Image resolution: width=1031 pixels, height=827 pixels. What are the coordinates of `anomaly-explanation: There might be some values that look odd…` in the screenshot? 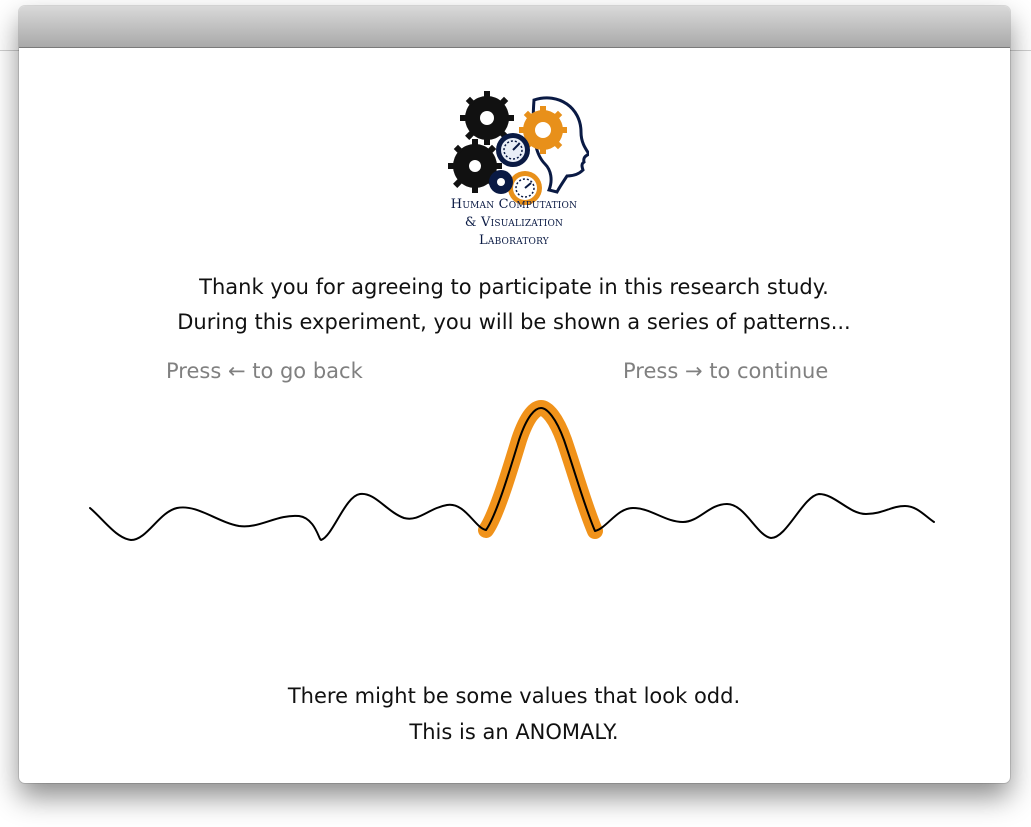 It's located at (514, 714).